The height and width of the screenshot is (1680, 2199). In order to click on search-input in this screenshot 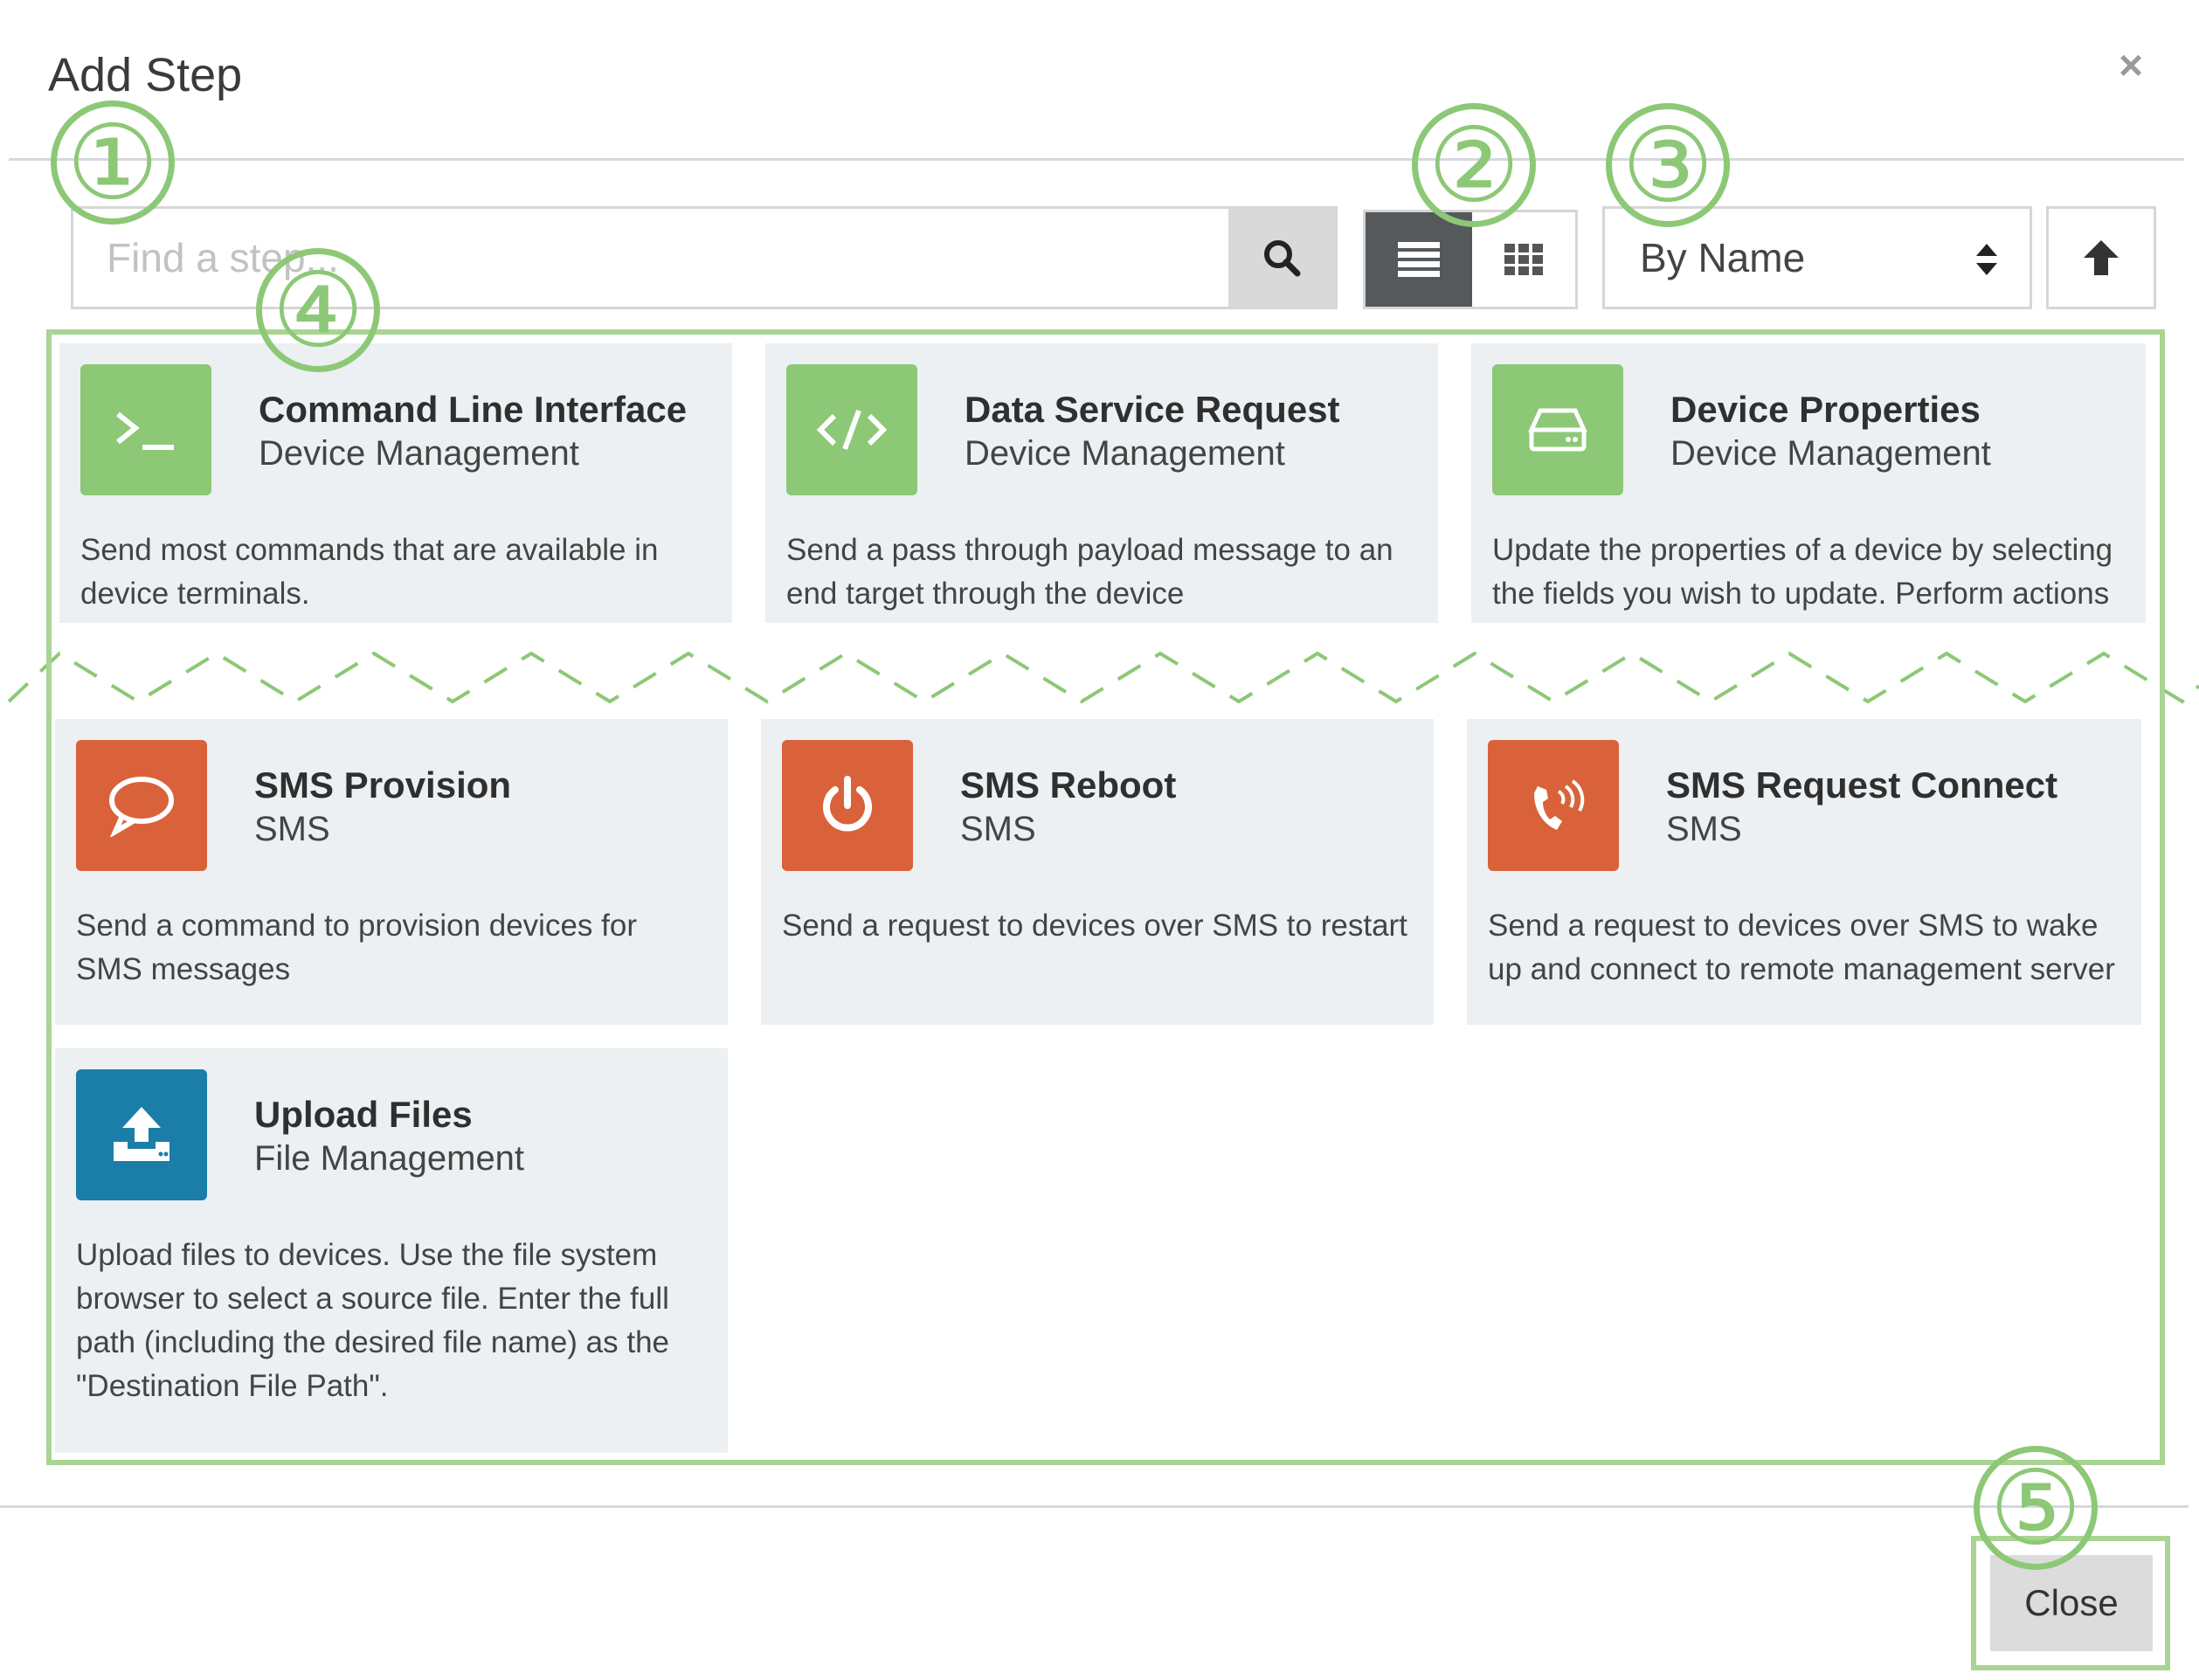, I will do `click(650, 258)`.